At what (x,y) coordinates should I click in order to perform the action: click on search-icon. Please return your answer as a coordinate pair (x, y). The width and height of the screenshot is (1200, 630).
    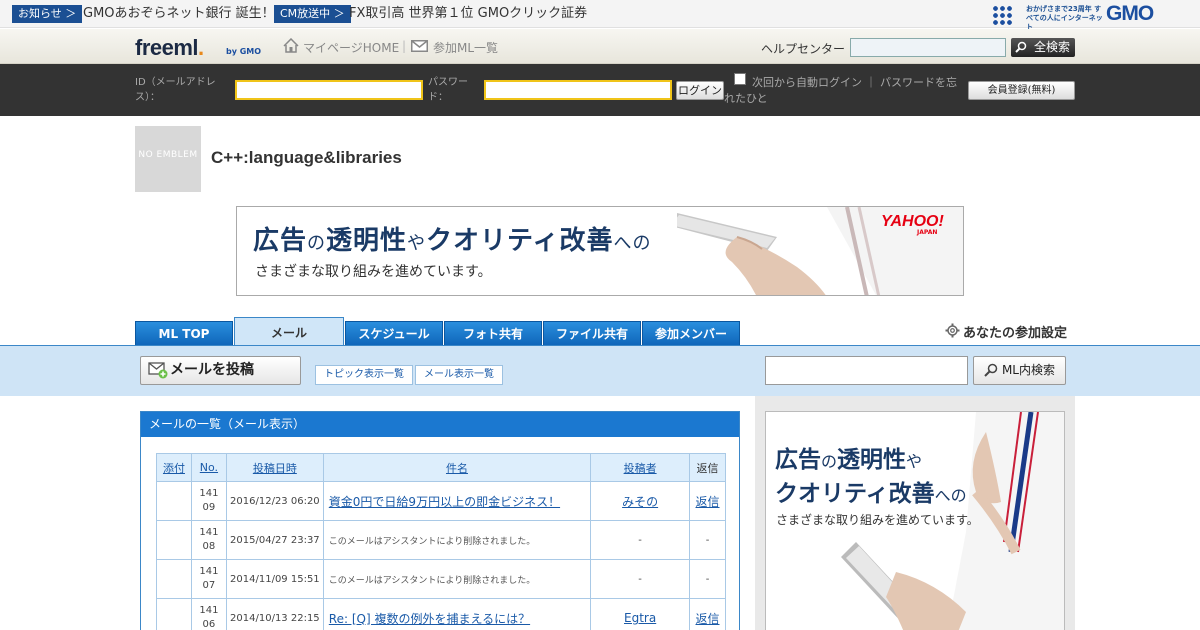
    Looking at the image, I should click on (991, 370).